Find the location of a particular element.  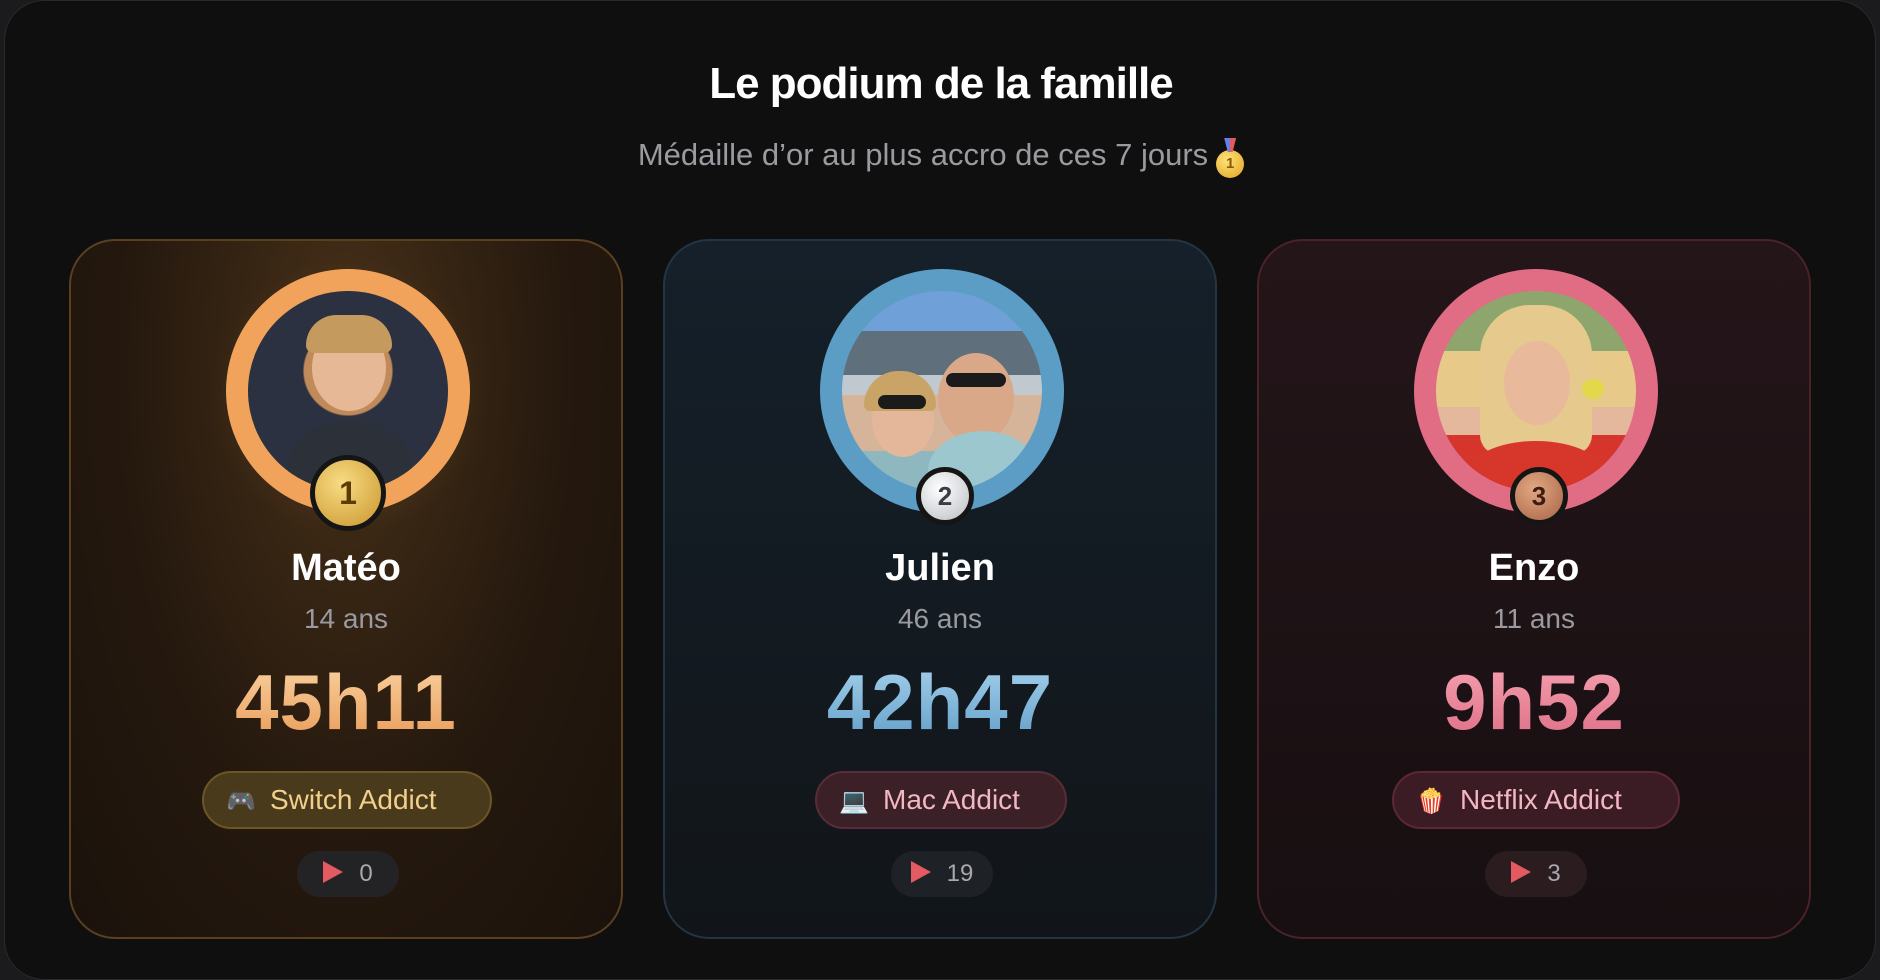

rank-badge-1: 1 is located at coordinates (348, 493).